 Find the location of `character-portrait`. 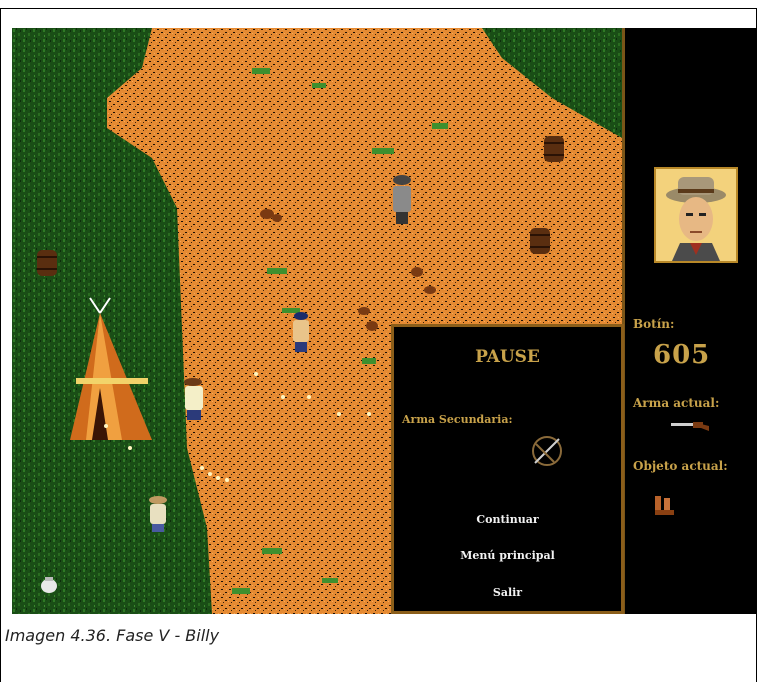

character-portrait is located at coordinates (696, 215).